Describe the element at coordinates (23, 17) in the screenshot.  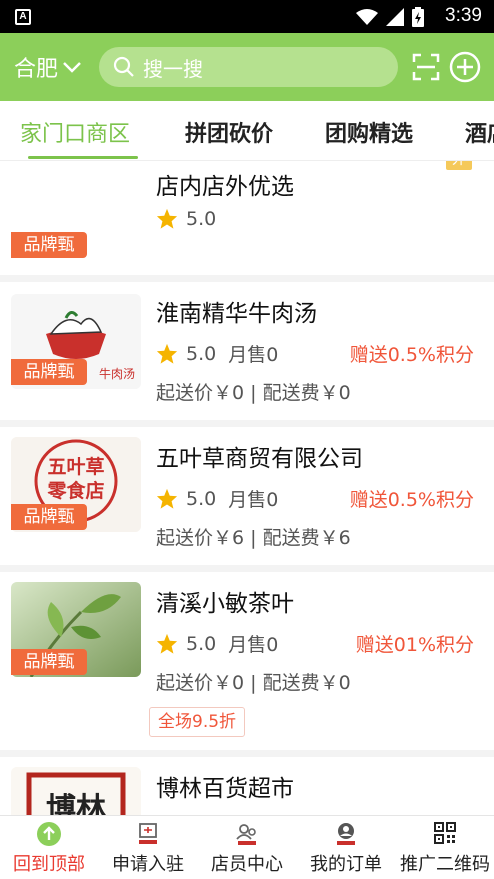
I see `notification-icon: A` at that location.